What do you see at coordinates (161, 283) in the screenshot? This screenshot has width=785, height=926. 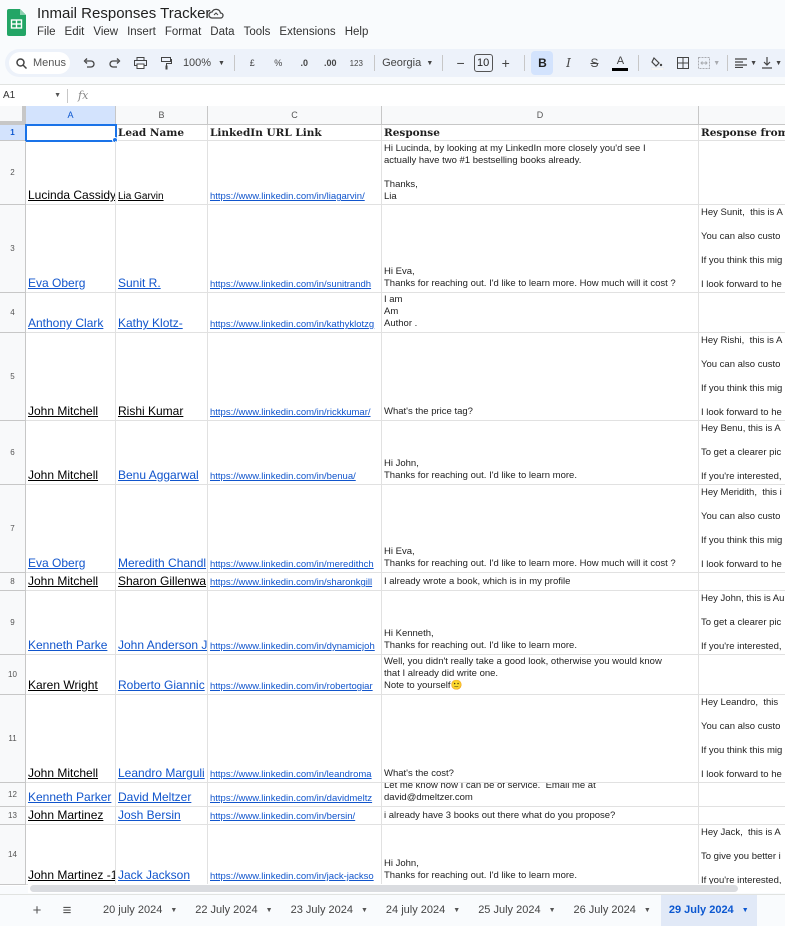 I see `lead-name-link: Sunit R.` at bounding box center [161, 283].